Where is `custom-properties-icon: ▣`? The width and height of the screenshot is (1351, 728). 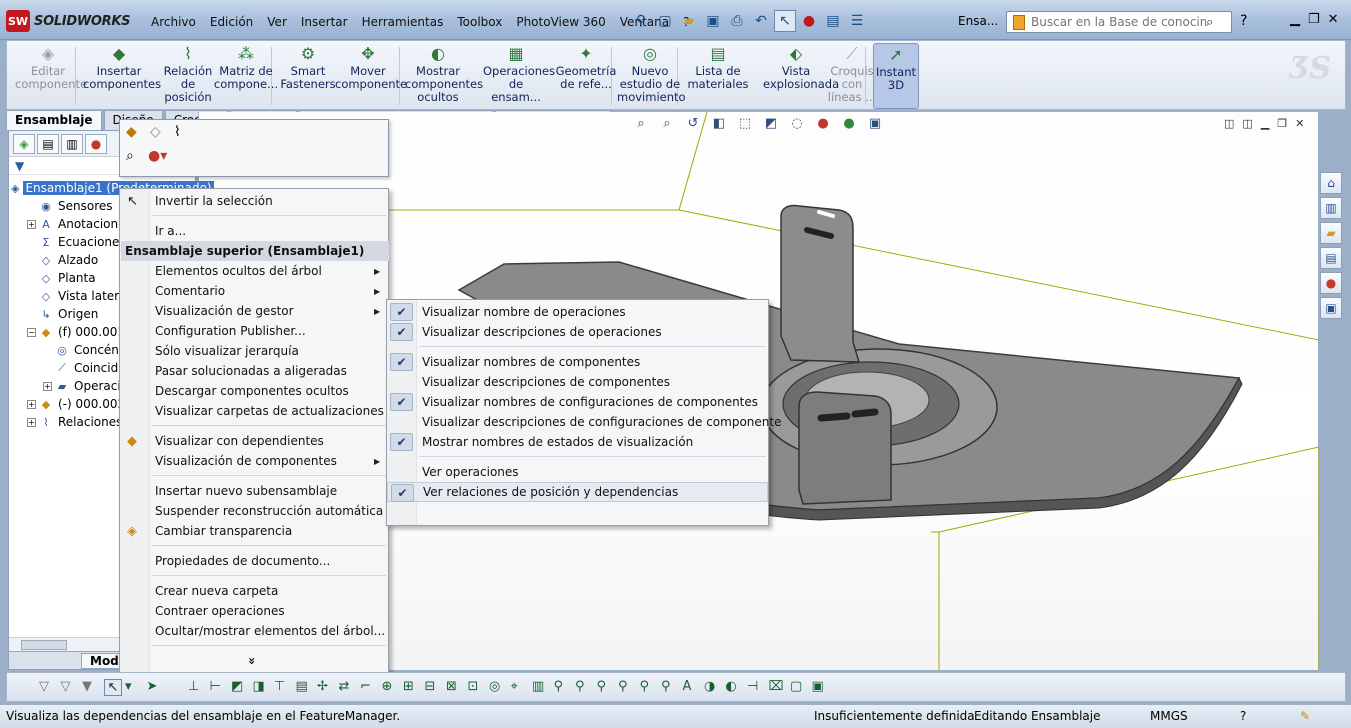 custom-properties-icon: ▣ is located at coordinates (1331, 308).